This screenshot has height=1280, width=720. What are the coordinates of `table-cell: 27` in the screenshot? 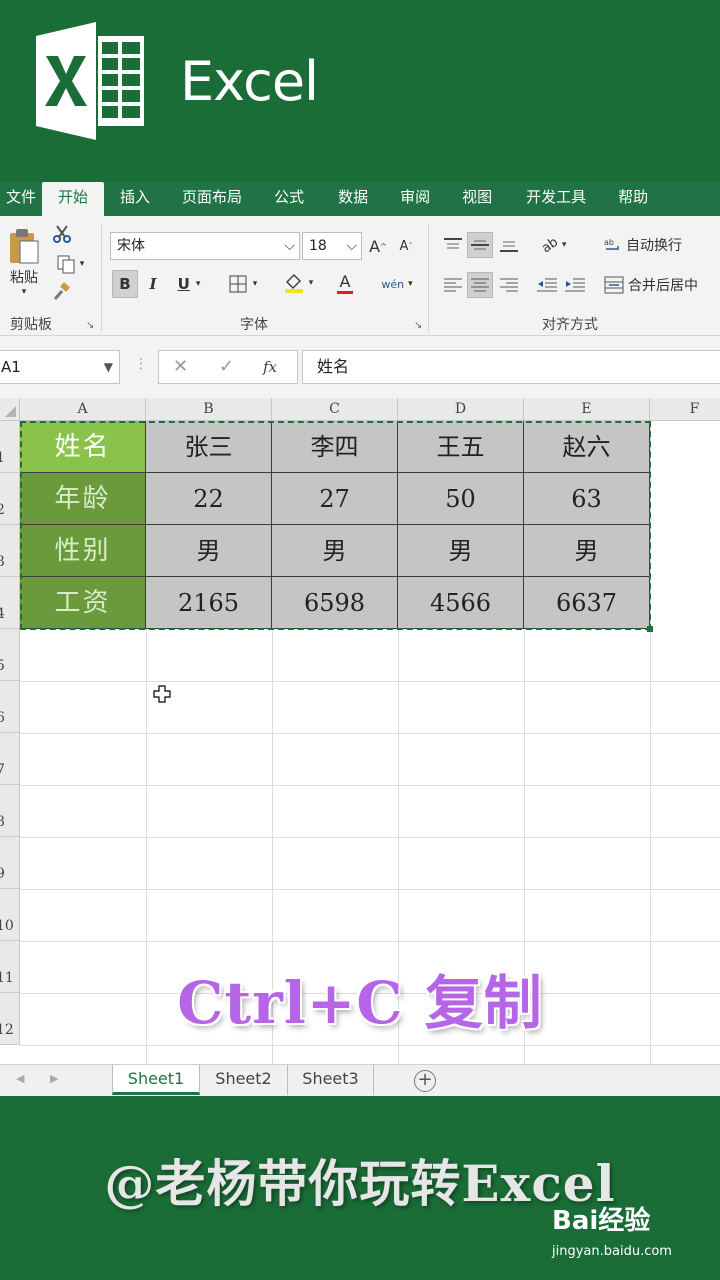 It's located at (335, 499).